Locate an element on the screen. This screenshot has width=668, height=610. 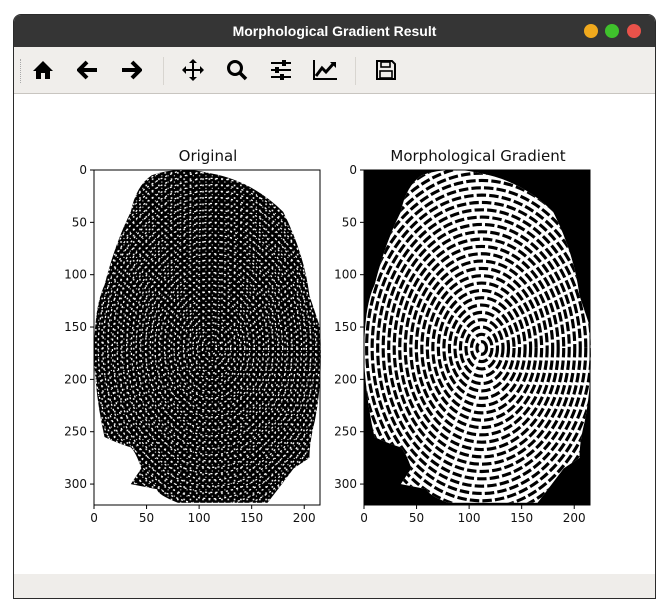
maximize-button is located at coordinates (612, 31).